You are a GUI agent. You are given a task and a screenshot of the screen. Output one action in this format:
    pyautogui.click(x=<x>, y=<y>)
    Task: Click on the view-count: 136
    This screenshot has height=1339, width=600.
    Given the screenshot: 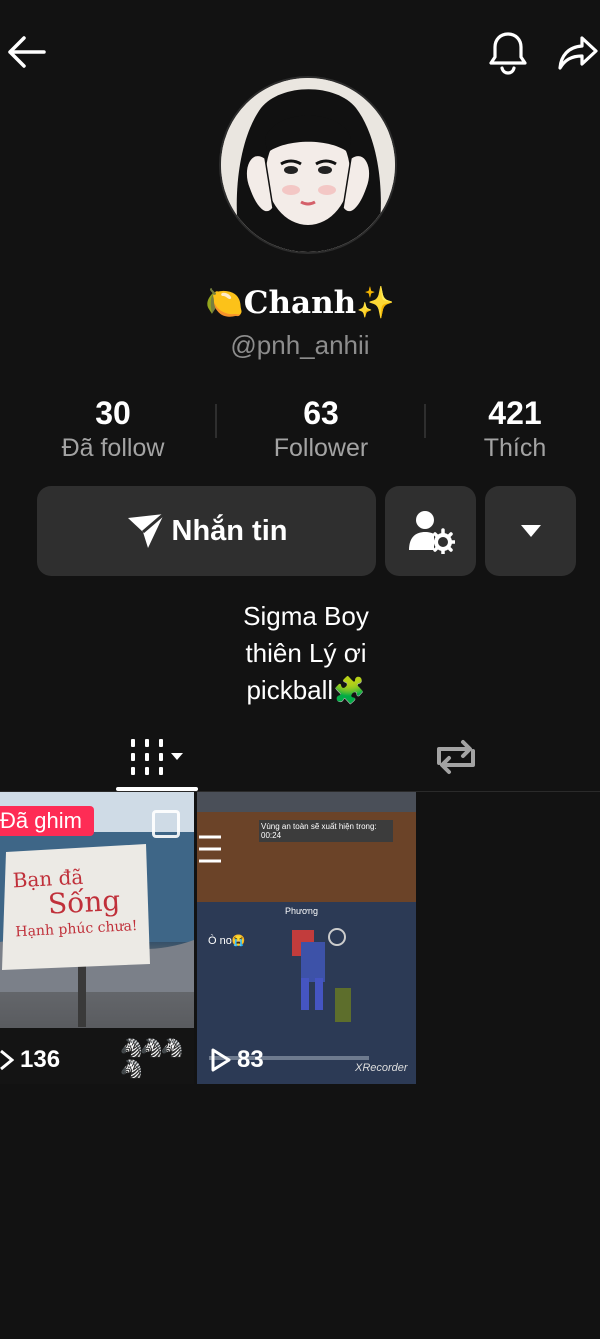 What is the action you would take?
    pyautogui.click(x=30, y=1060)
    